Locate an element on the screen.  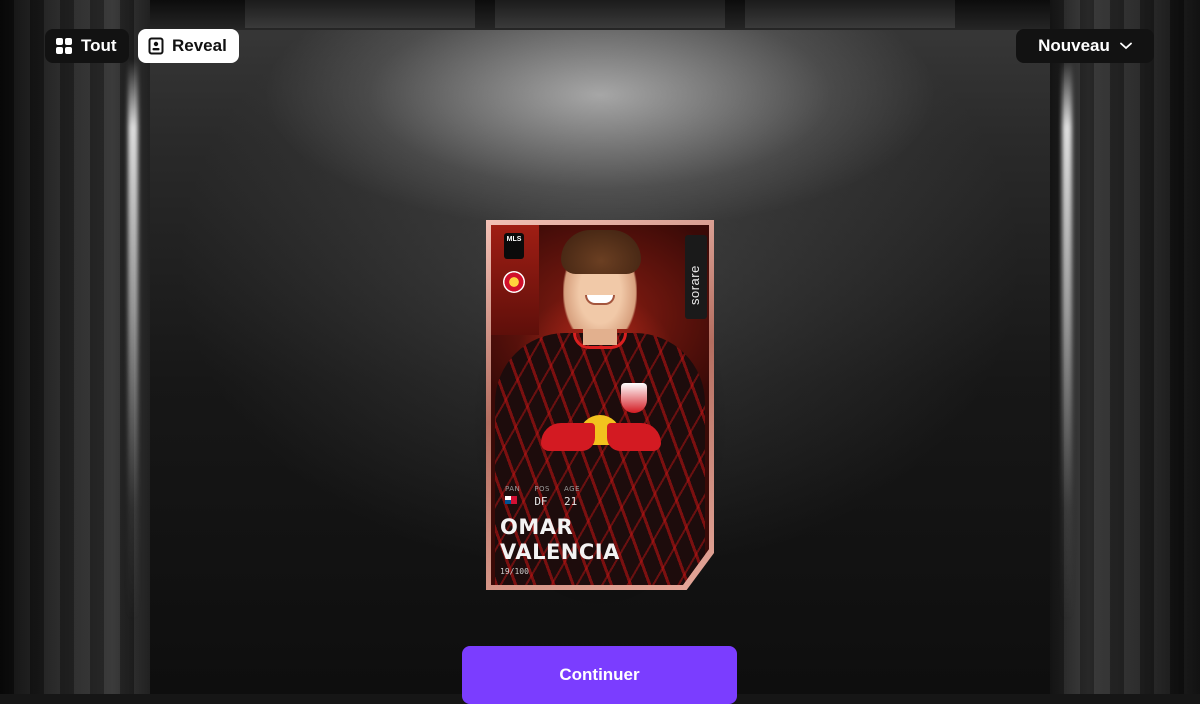
player-first-name: OMAR is located at coordinates (537, 527).